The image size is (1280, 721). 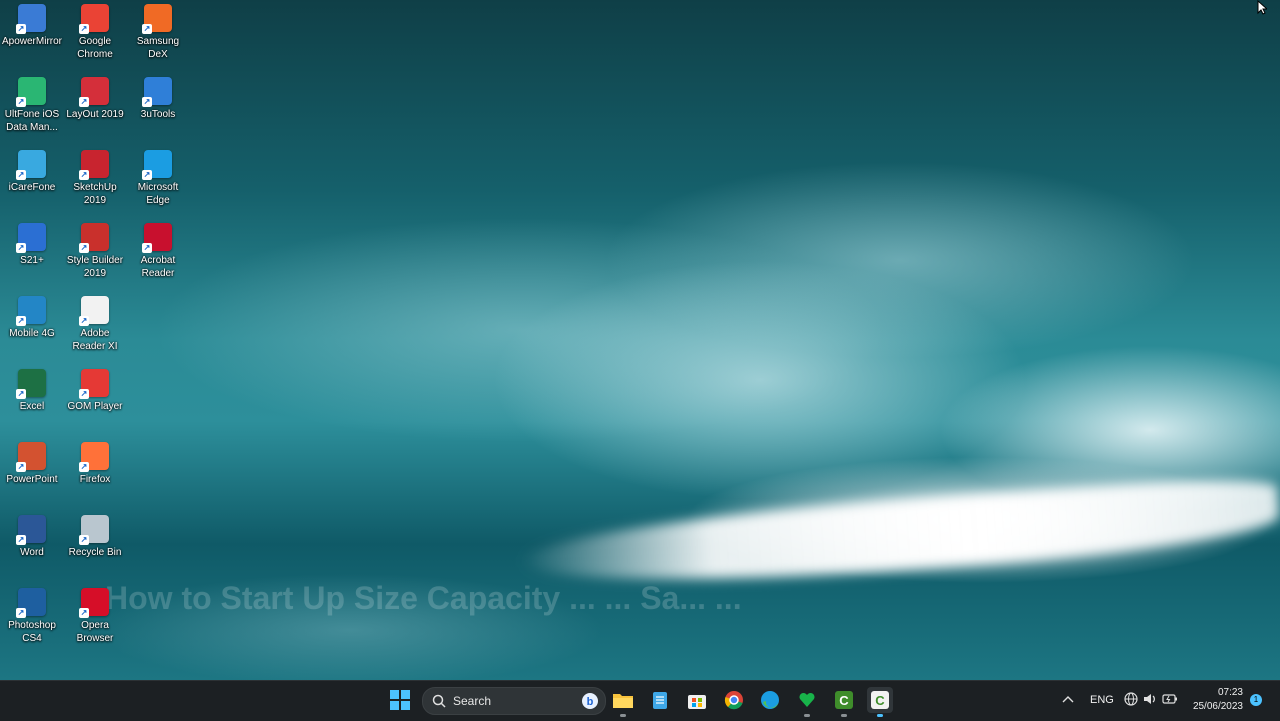 What do you see at coordinates (94, 384) in the screenshot?
I see `gom-player-icon: ↗` at bounding box center [94, 384].